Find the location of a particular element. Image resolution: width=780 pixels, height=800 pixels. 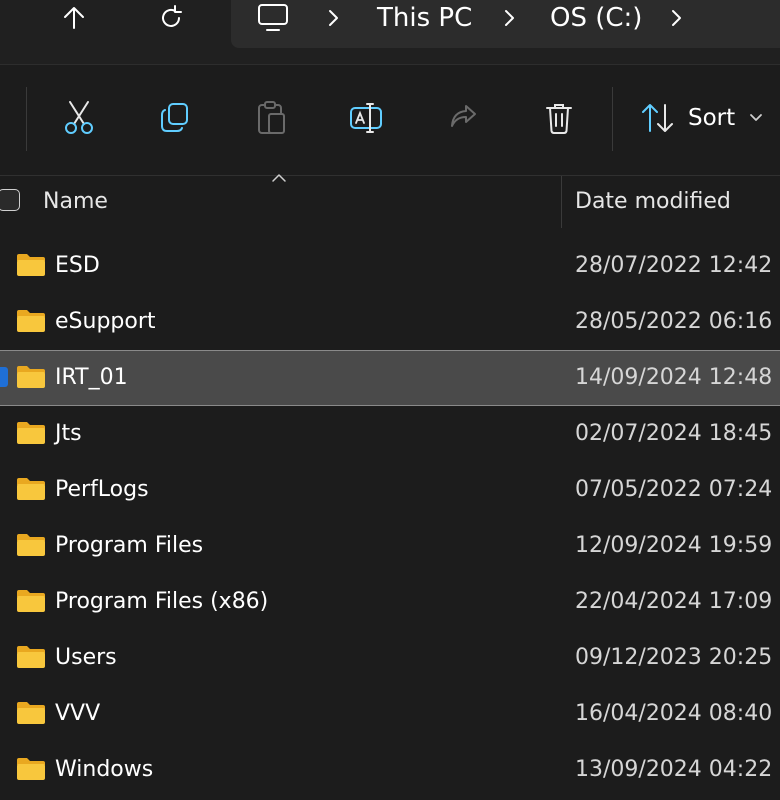

breadcrumb-root is located at coordinates (273, 18).